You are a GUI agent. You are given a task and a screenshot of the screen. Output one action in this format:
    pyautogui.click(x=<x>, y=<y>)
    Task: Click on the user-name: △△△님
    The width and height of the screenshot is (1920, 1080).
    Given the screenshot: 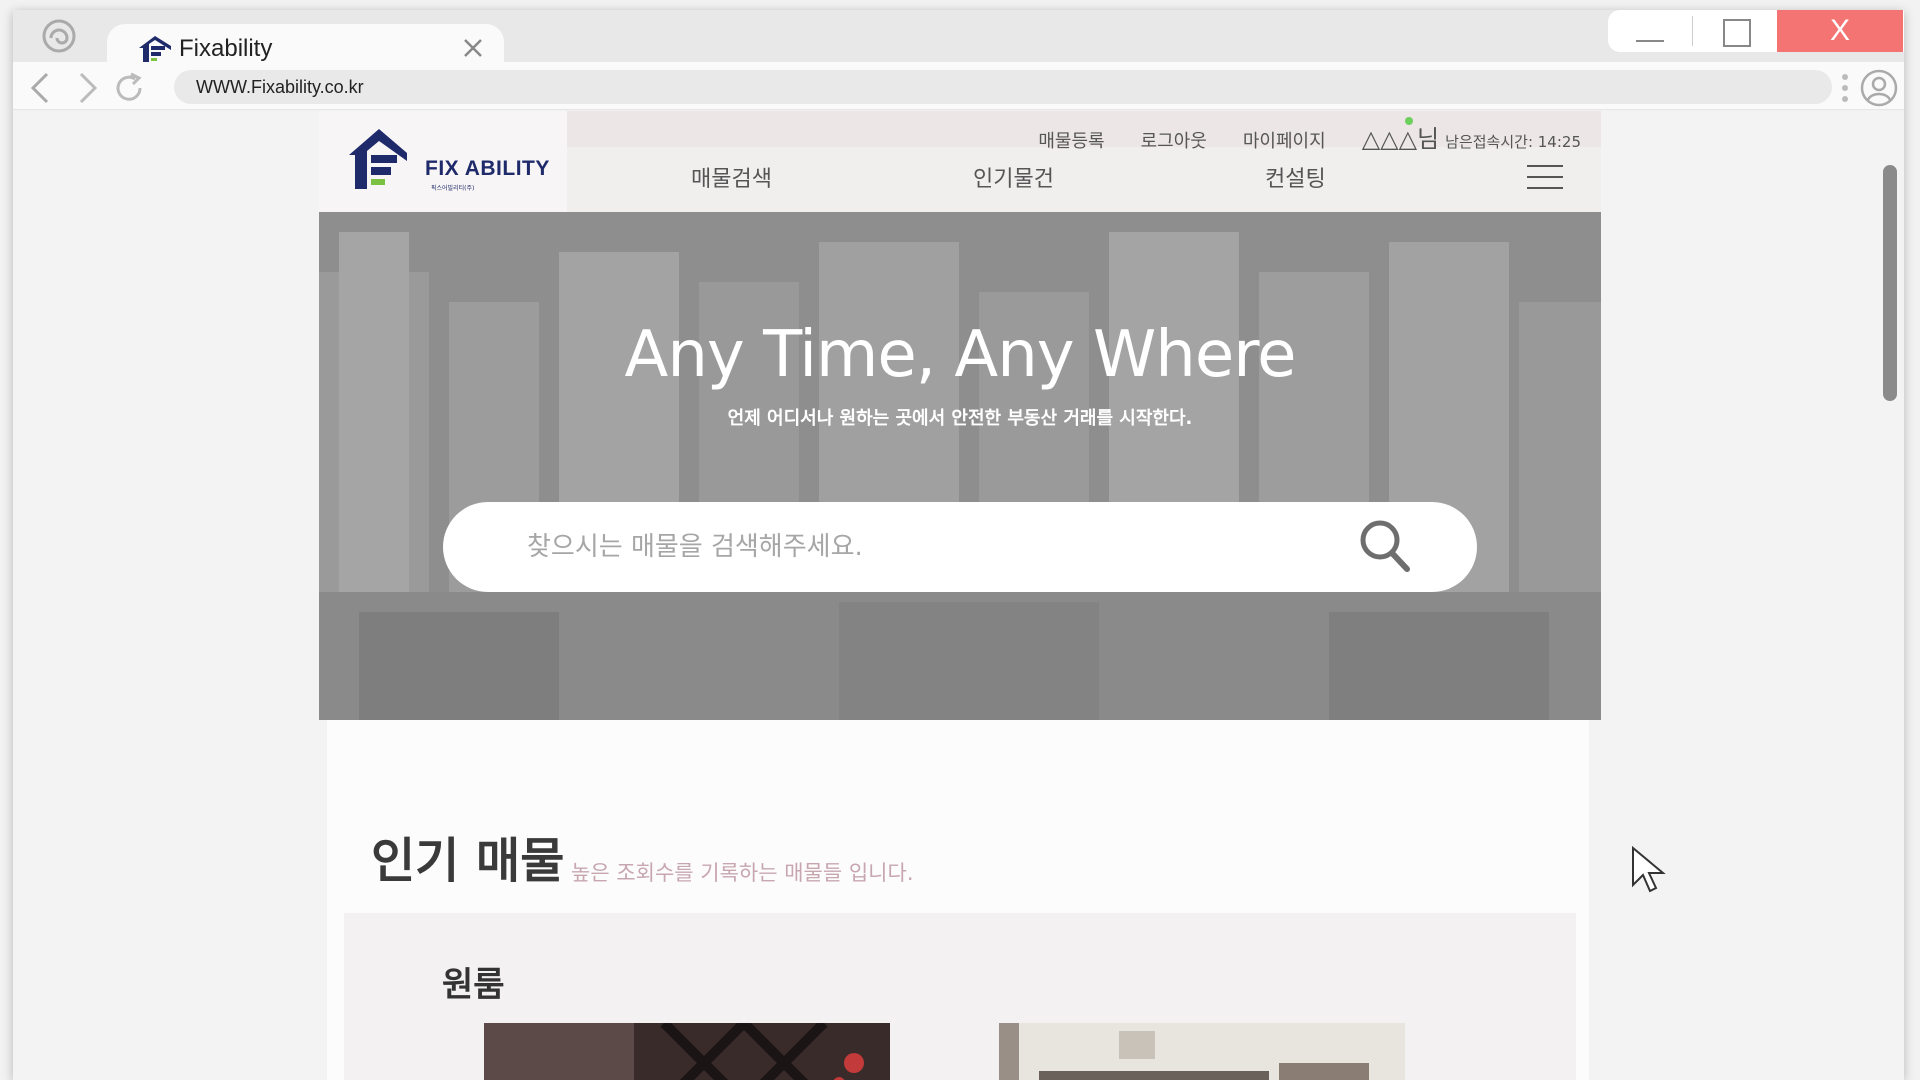 What is the action you would take?
    pyautogui.click(x=1400, y=139)
    